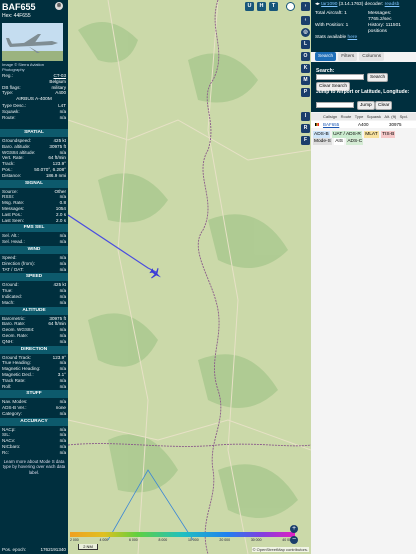 The image size is (416, 554). What do you see at coordinates (305, 140) in the screenshot?
I see `map-button-f: F` at bounding box center [305, 140].